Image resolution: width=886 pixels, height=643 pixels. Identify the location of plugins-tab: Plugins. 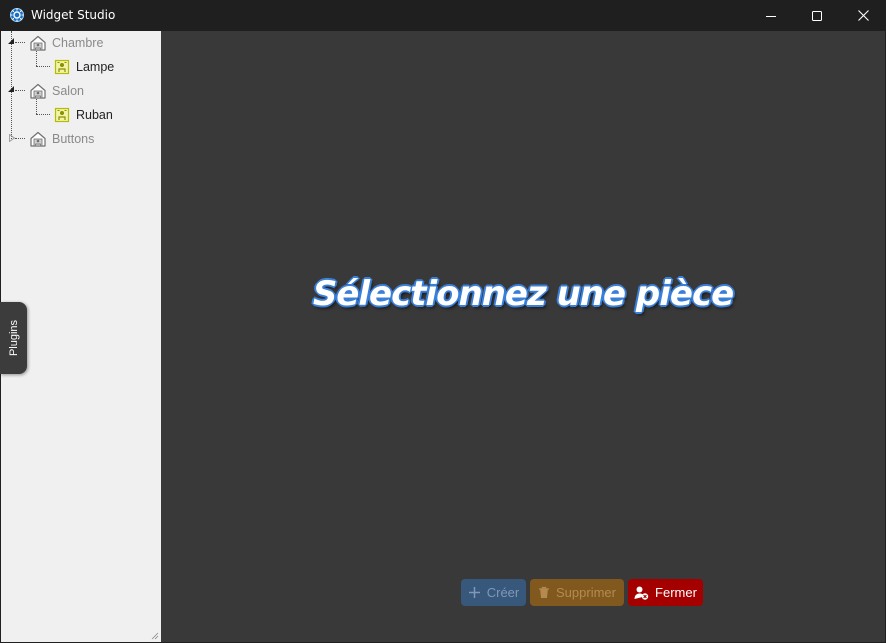
(13, 338).